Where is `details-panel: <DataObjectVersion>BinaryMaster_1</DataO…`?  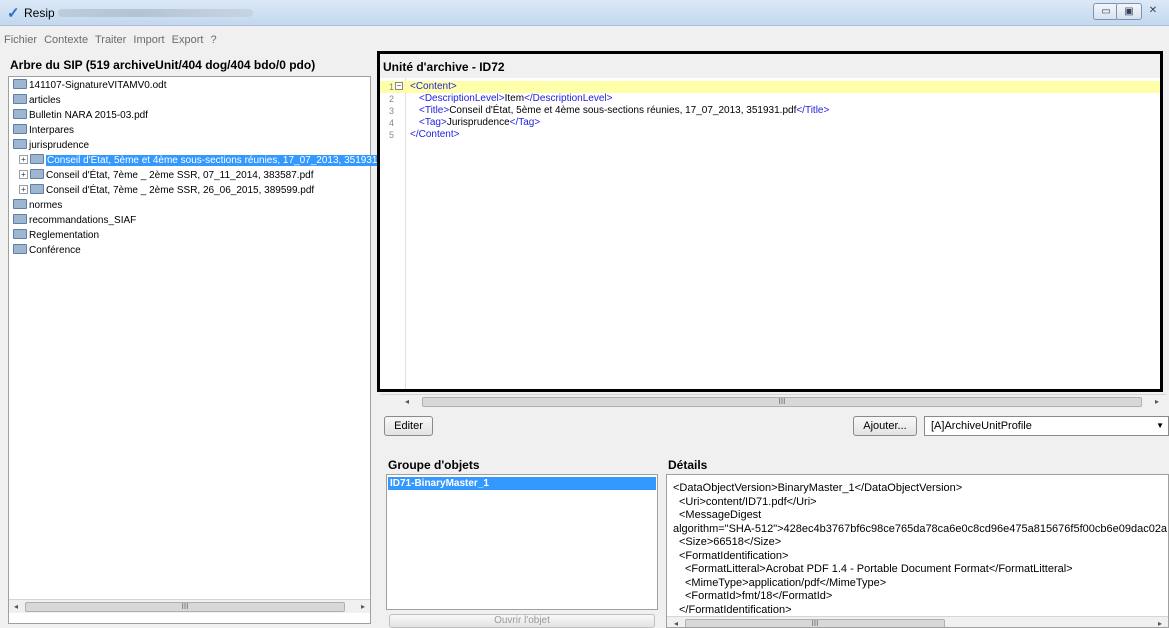 details-panel: <DataObjectVersion>BinaryMaster_1</DataO… is located at coordinates (917, 551).